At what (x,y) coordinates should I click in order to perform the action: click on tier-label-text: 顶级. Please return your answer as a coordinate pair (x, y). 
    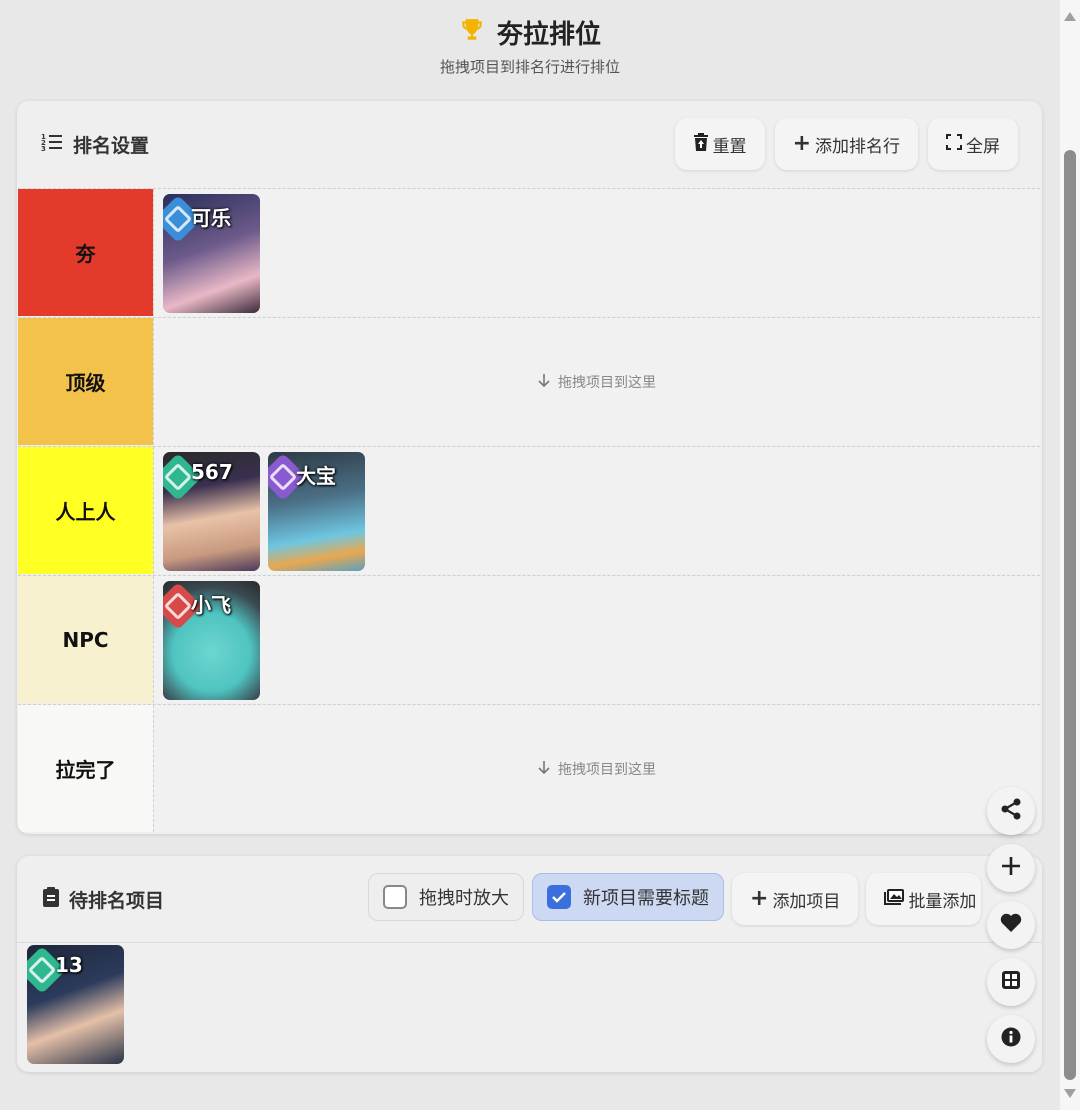
    Looking at the image, I should click on (85, 383).